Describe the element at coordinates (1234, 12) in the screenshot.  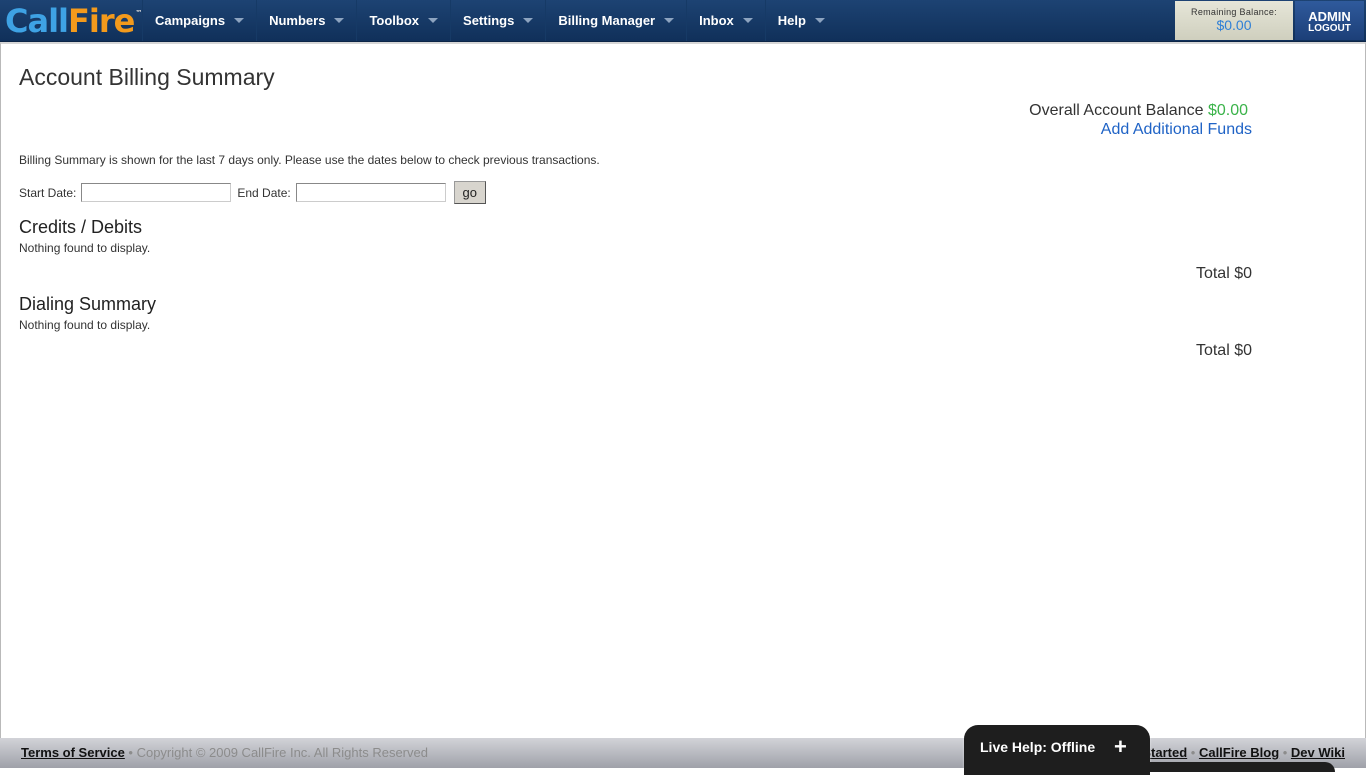
I see `remaining-balance-label: Remaining Balance:` at that location.